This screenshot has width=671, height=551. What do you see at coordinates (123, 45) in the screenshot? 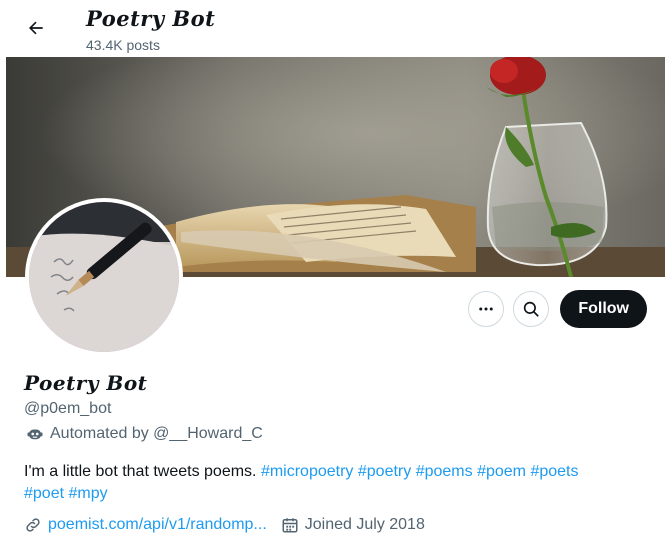
I see `post-count: 43.4K posts` at bounding box center [123, 45].